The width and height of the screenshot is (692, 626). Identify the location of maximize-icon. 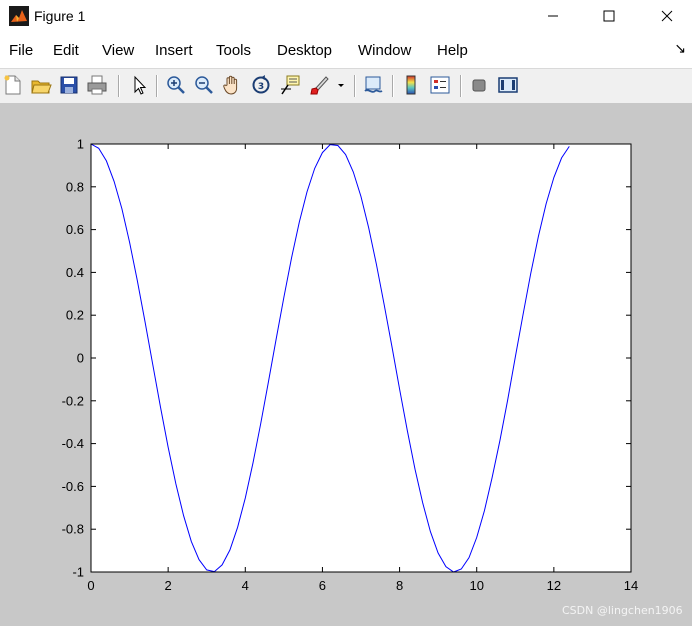
(609, 16).